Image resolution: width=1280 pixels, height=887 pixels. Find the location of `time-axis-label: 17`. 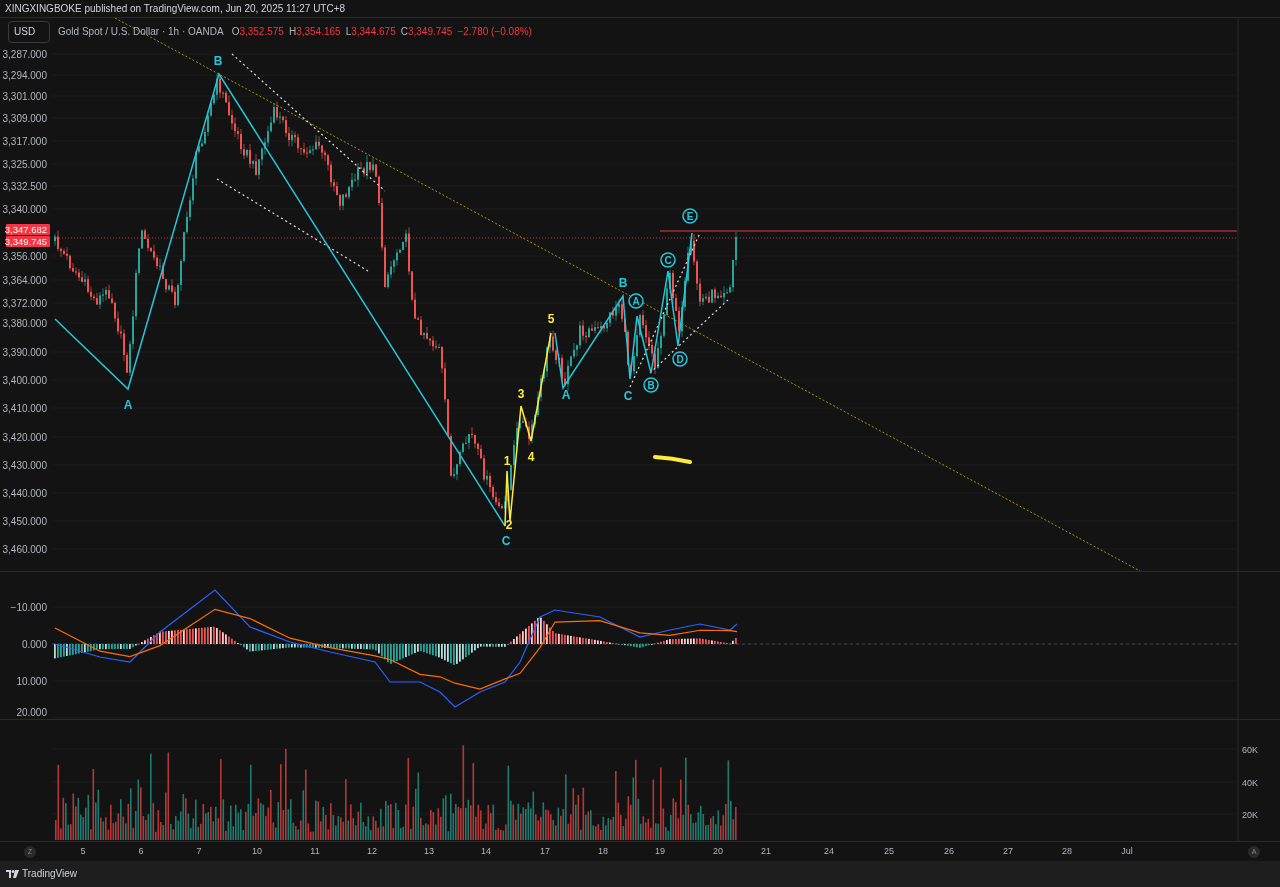

time-axis-label: 17 is located at coordinates (545, 851).